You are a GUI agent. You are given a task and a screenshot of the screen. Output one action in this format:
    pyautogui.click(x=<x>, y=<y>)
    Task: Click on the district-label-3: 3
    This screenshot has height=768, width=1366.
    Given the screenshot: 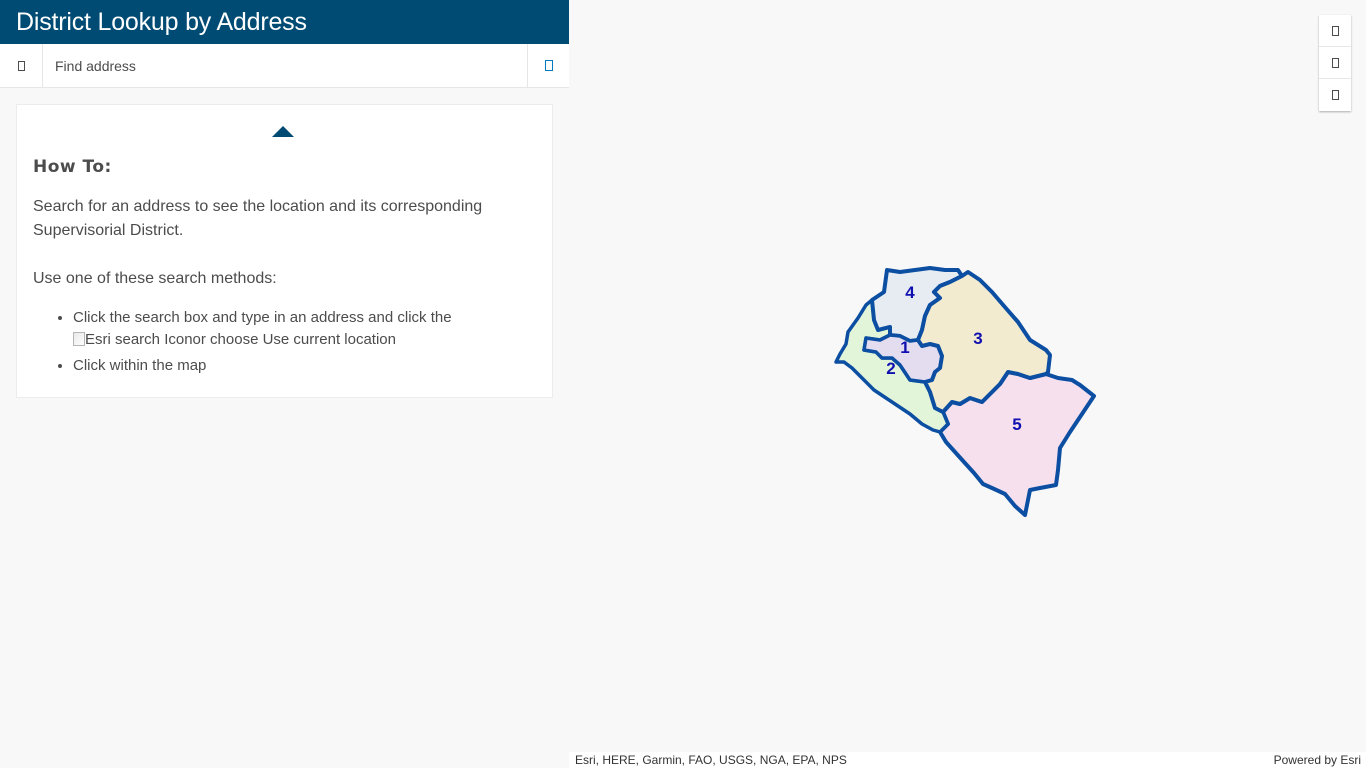 What is the action you would take?
    pyautogui.click(x=977, y=338)
    